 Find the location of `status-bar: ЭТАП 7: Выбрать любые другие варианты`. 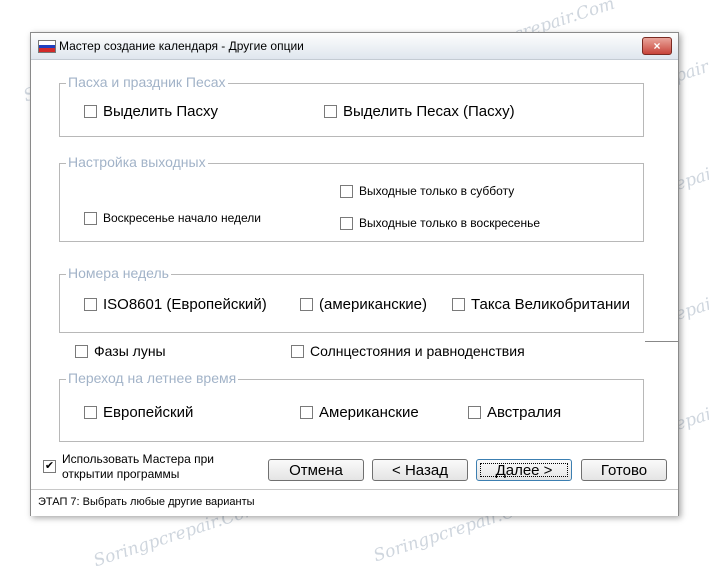

status-bar: ЭТАП 7: Выбрать любые другие варианты is located at coordinates (354, 502).